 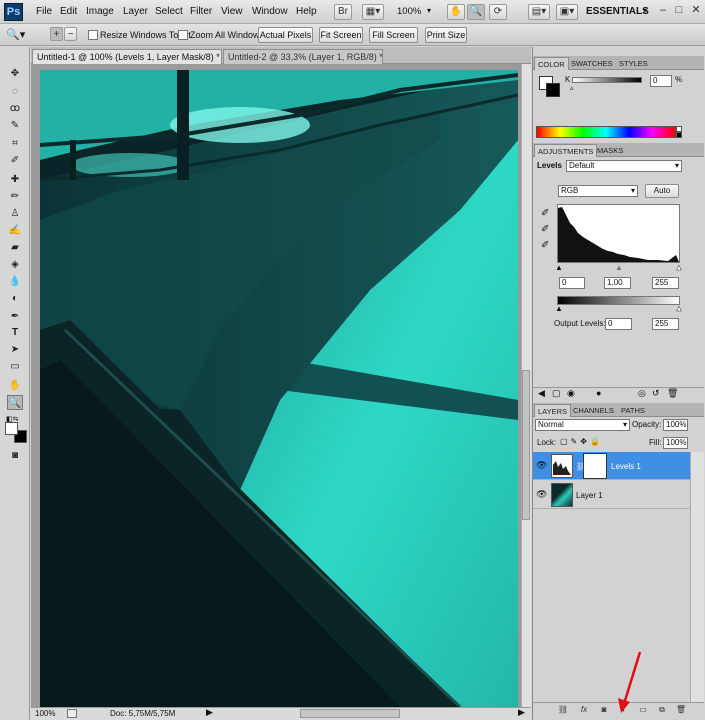 What do you see at coordinates (584, 709) in the screenshot?
I see `layer-style-icon: fx` at bounding box center [584, 709].